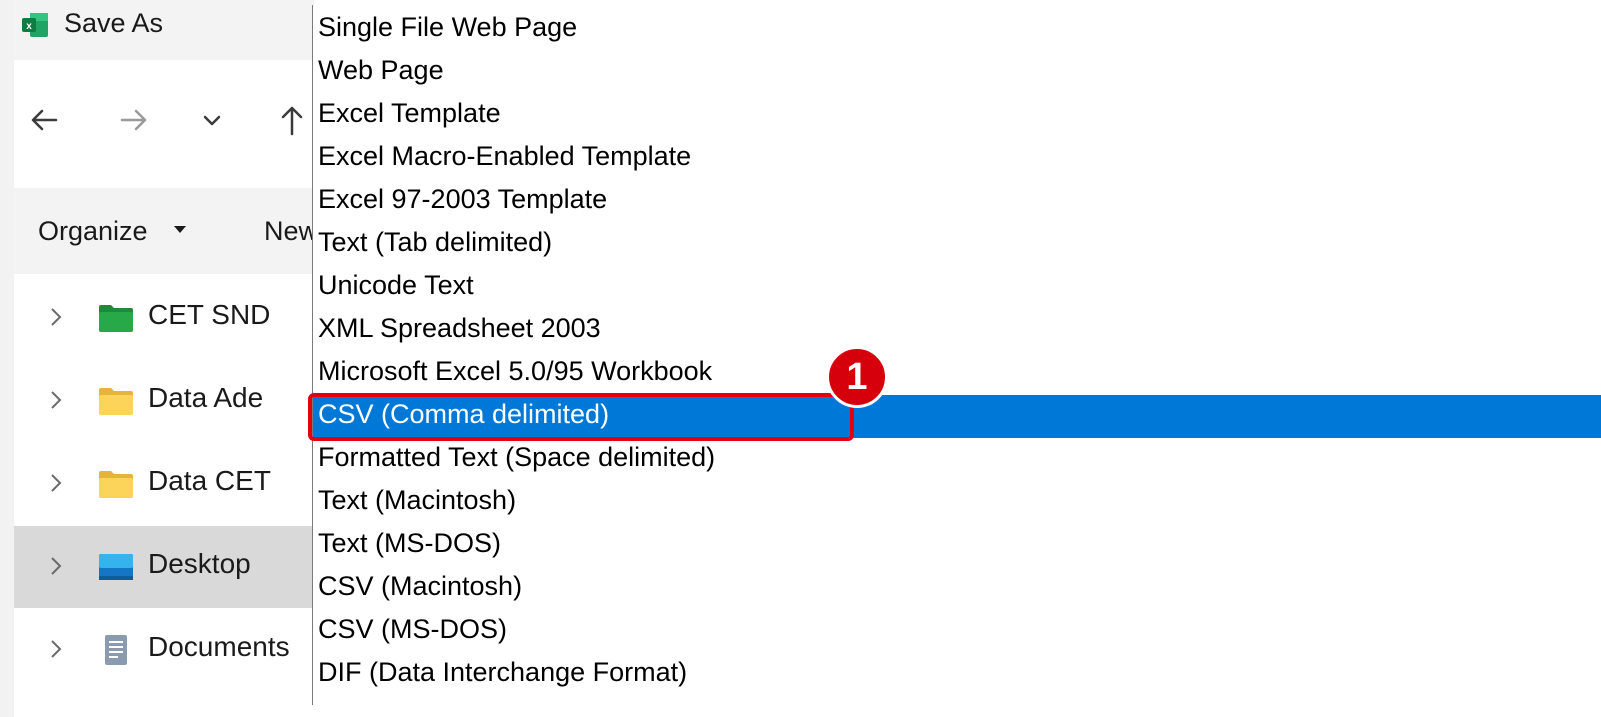  I want to click on option-label: Text (Macintosh), so click(417, 500).